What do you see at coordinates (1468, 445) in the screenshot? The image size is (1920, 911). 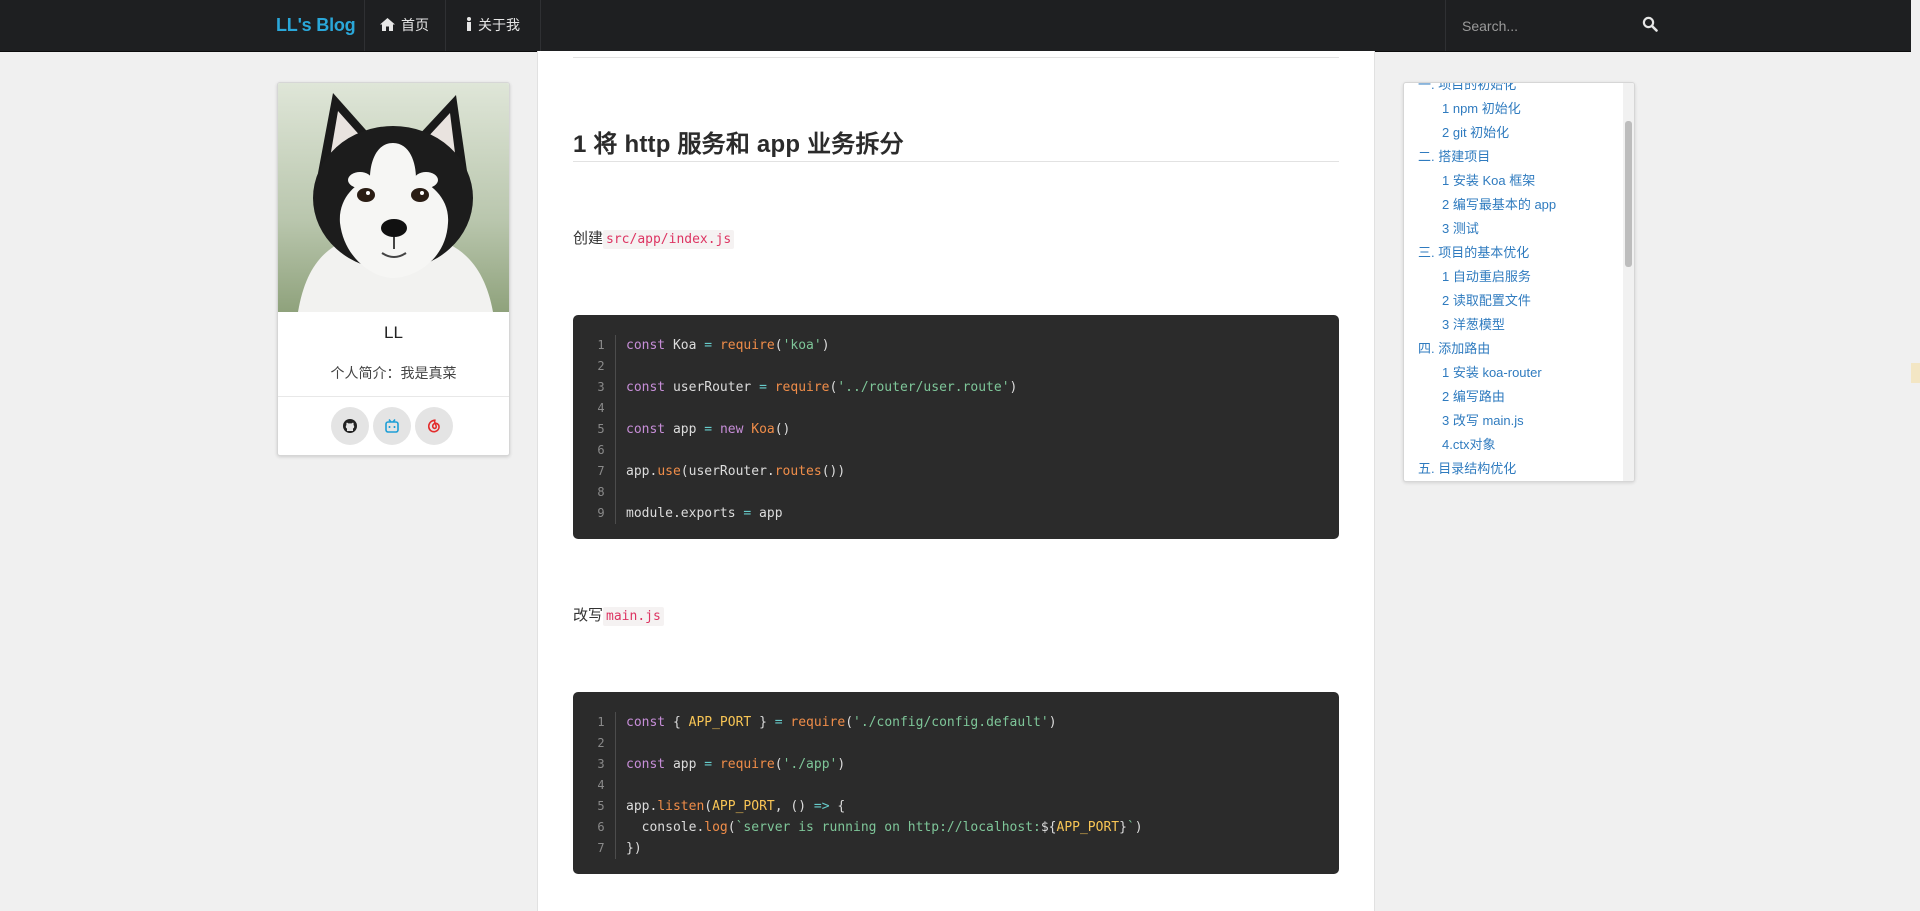 I see `toc-subsection-link: 4.ctx对象` at bounding box center [1468, 445].